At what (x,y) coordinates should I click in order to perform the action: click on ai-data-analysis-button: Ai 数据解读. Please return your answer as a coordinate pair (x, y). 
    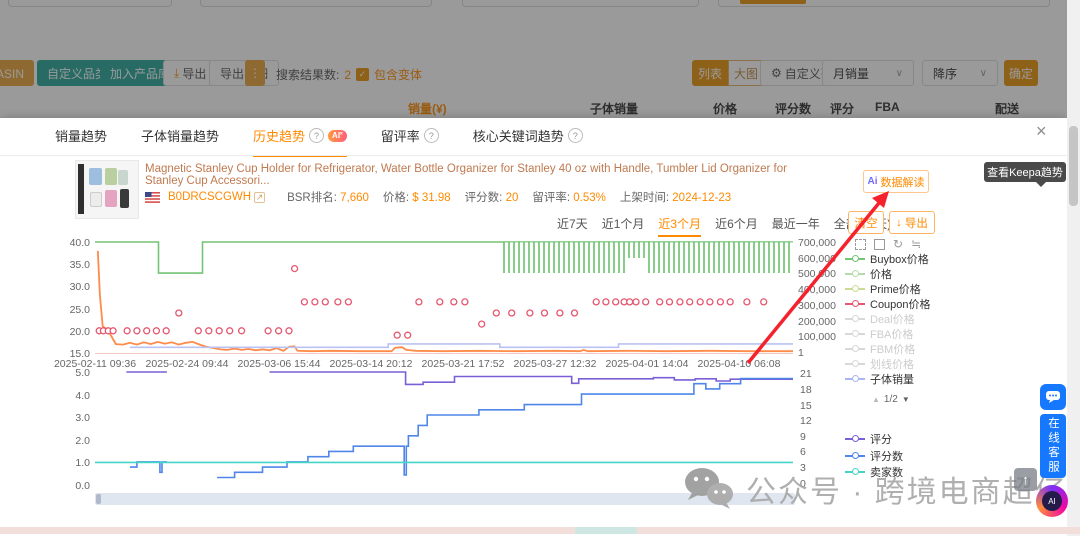
    Looking at the image, I should click on (896, 181).